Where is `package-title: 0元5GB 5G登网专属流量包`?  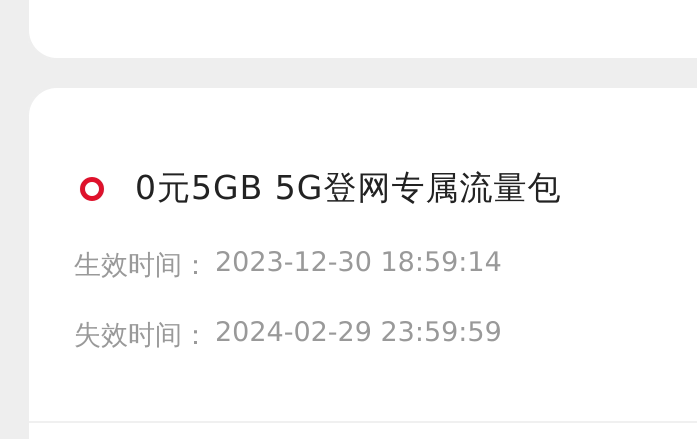 package-title: 0元5GB 5G登网专属流量包 is located at coordinates (348, 188).